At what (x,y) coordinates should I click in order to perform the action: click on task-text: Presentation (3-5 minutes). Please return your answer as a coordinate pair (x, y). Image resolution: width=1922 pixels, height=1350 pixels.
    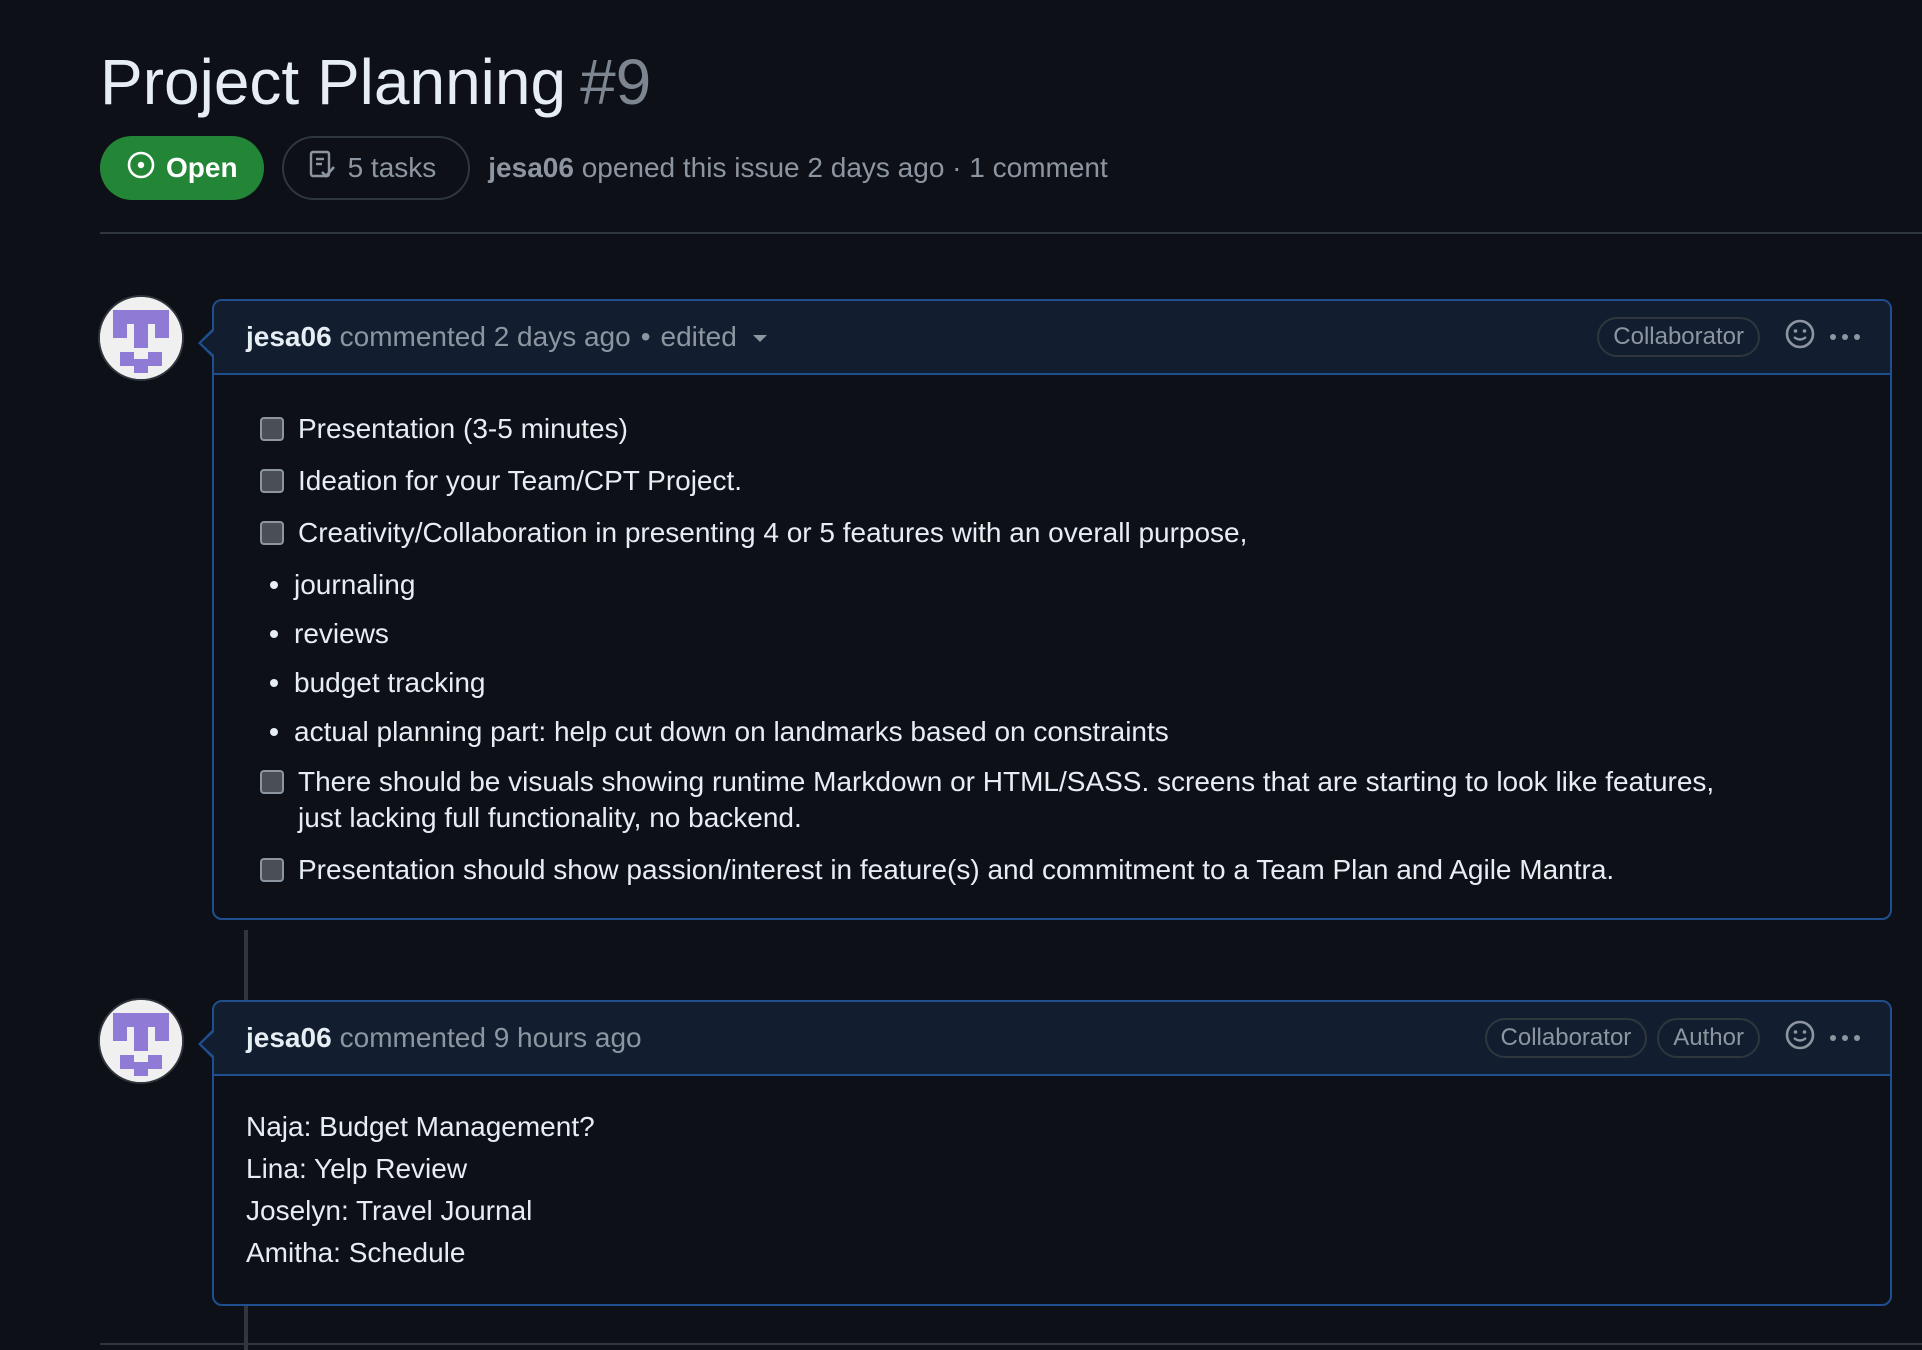
    Looking at the image, I should click on (463, 428).